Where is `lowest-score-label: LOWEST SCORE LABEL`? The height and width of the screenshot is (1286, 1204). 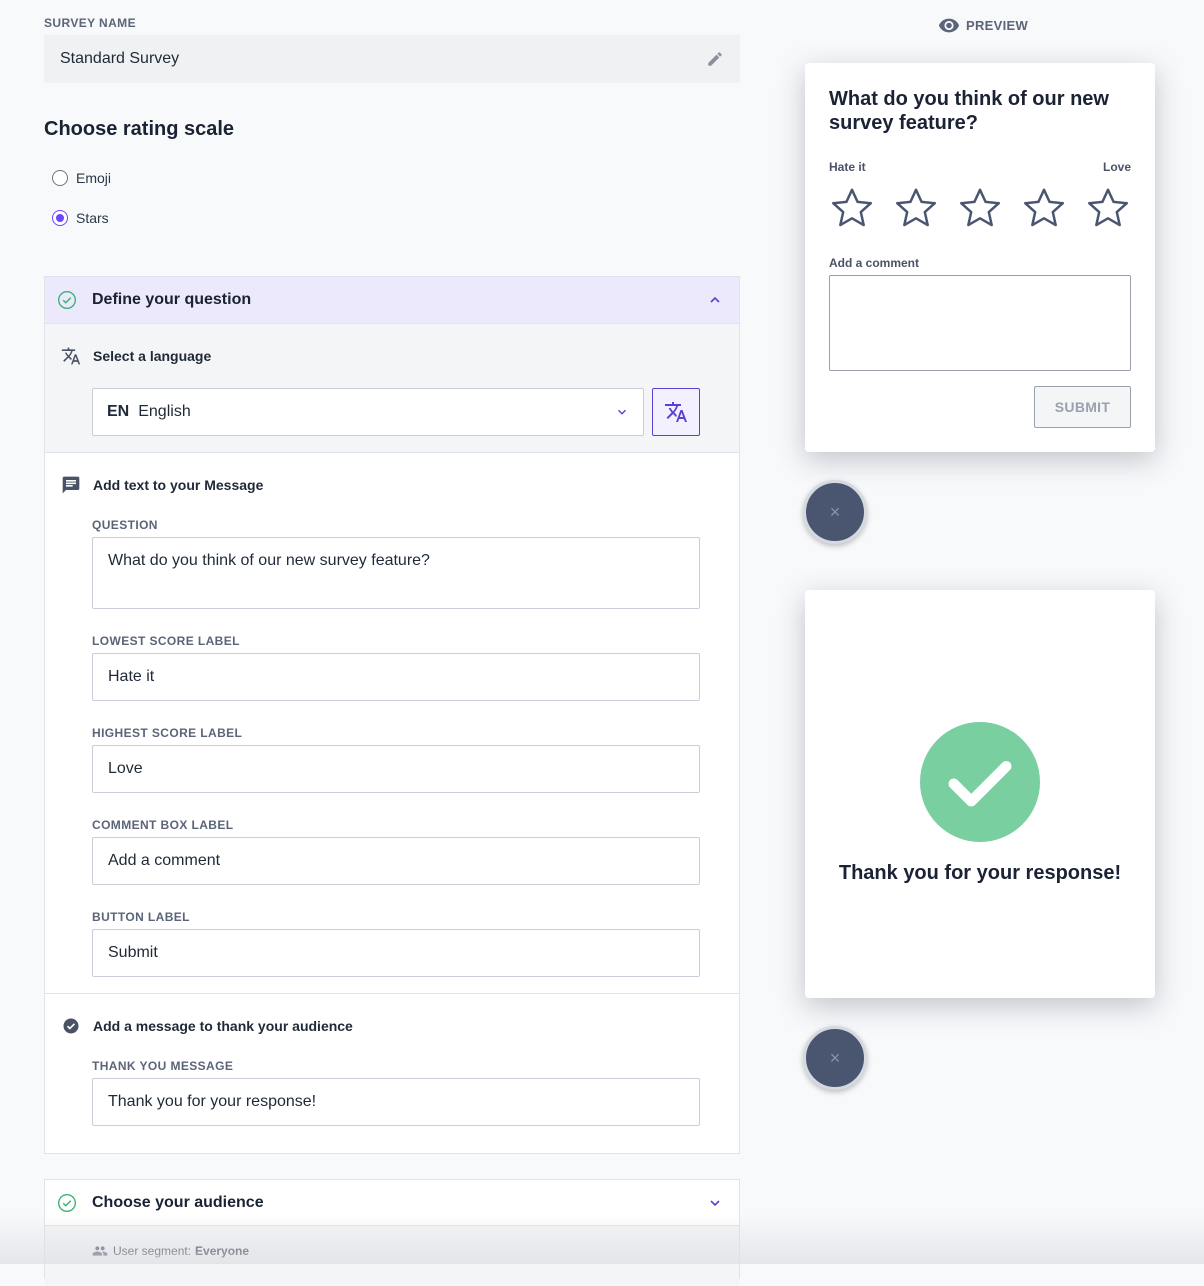
lowest-score-label: LOWEST SCORE LABEL is located at coordinates (166, 641).